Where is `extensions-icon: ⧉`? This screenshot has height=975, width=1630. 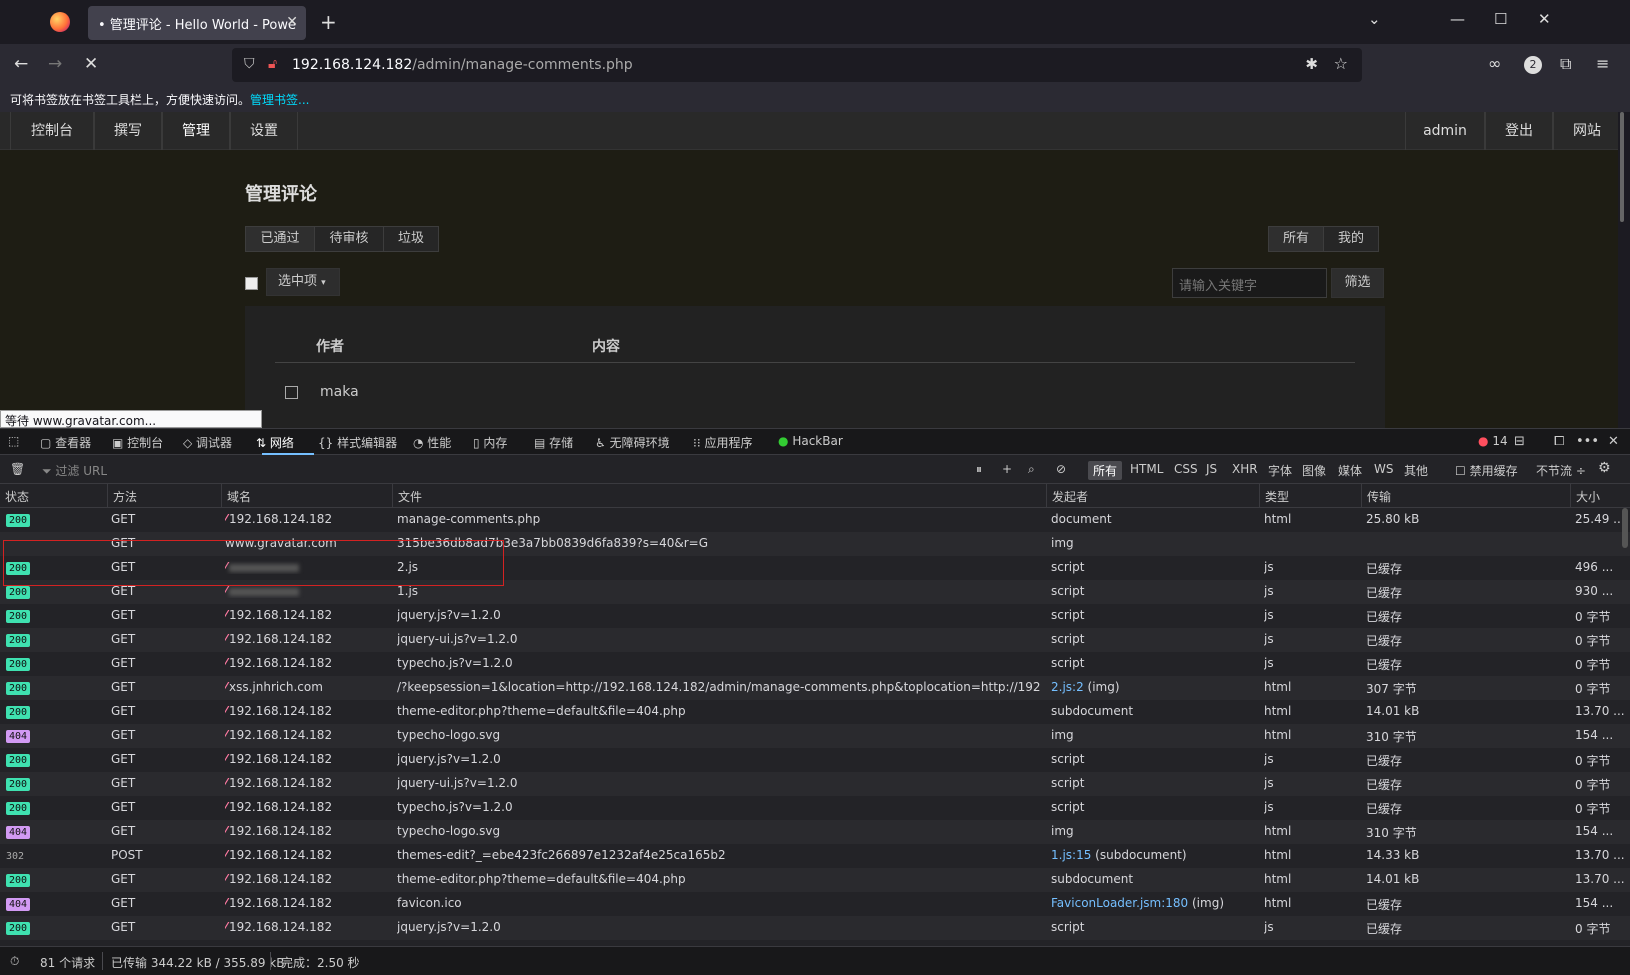
extensions-icon: ⧉ is located at coordinates (1565, 64).